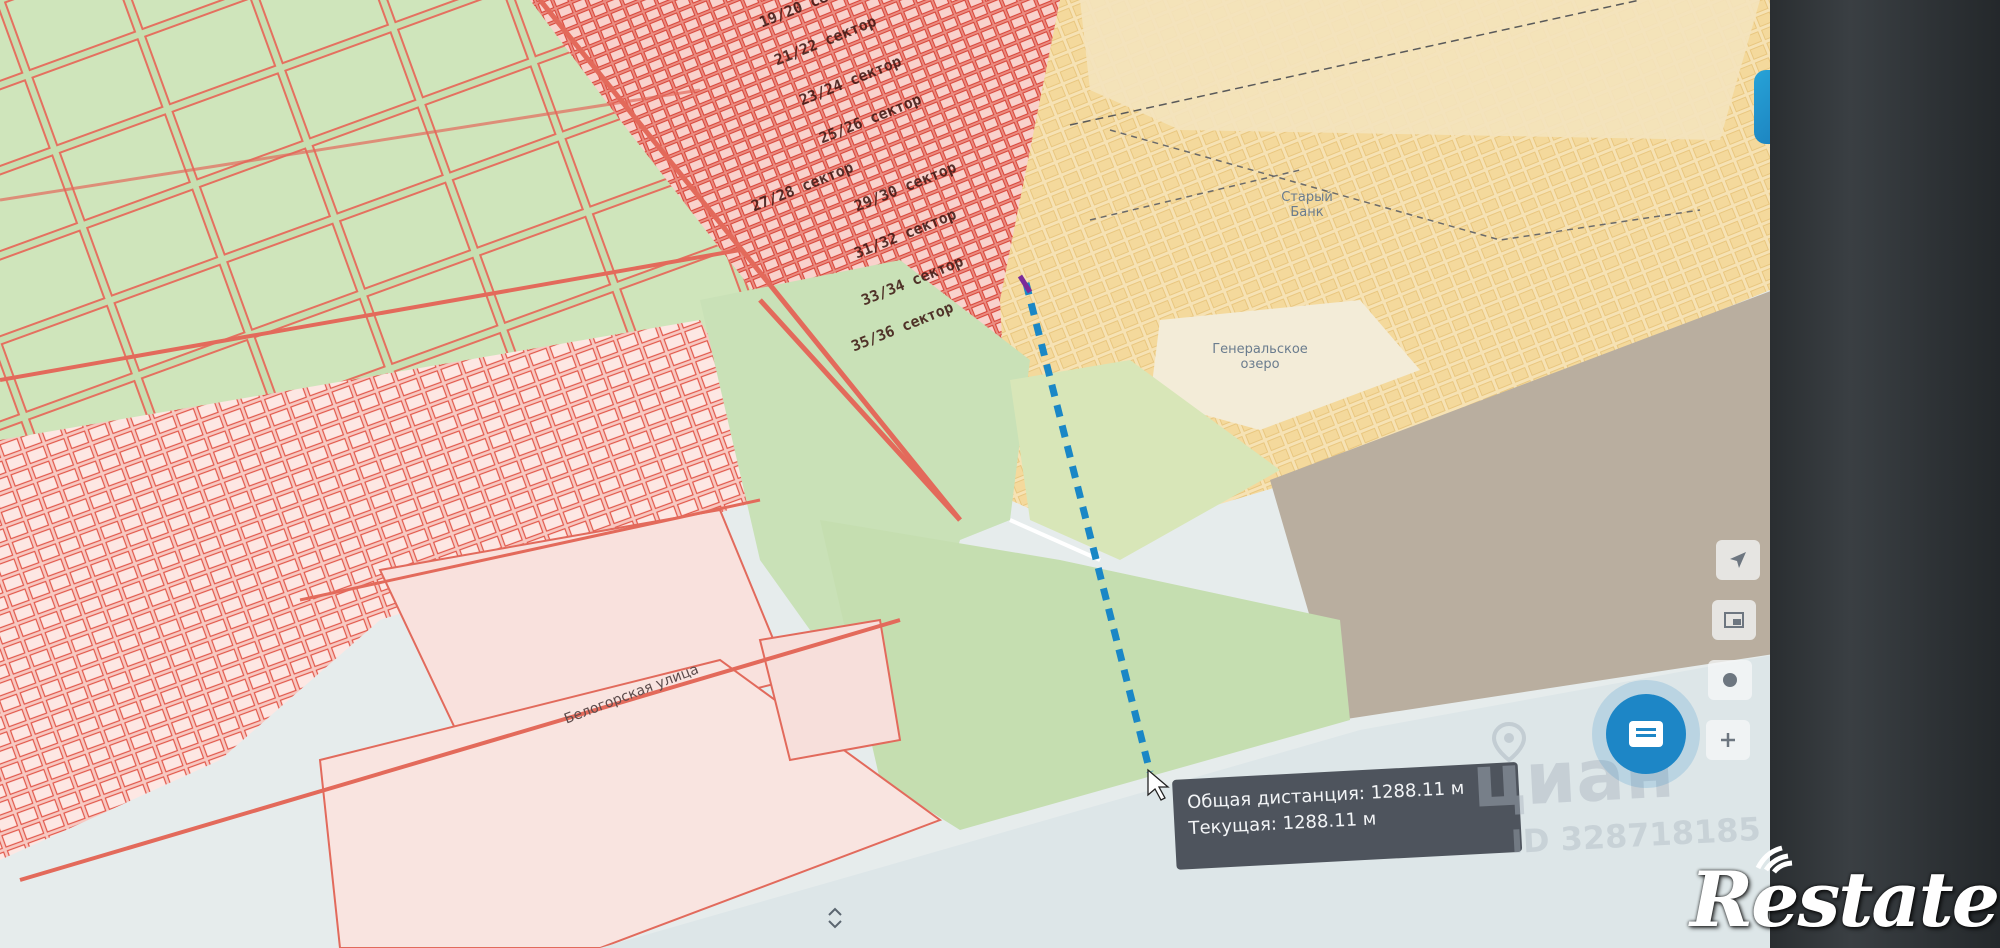 The width and height of the screenshot is (2000, 948). I want to click on location-arrow-icon, so click(1738, 560).